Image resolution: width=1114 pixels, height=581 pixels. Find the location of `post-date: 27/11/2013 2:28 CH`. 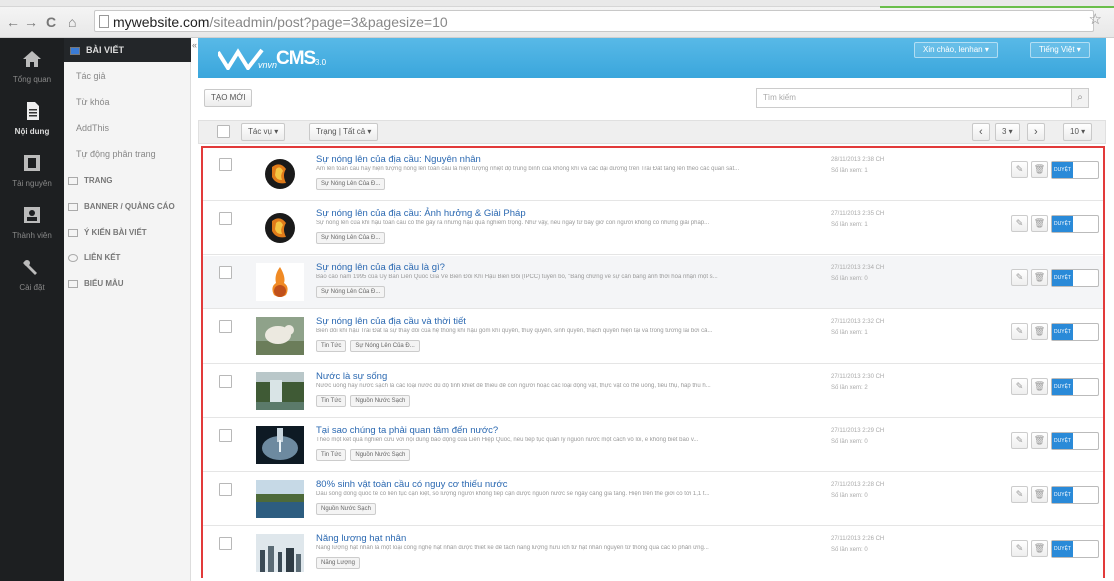

post-date: 27/11/2013 2:28 CH is located at coordinates (858, 485).